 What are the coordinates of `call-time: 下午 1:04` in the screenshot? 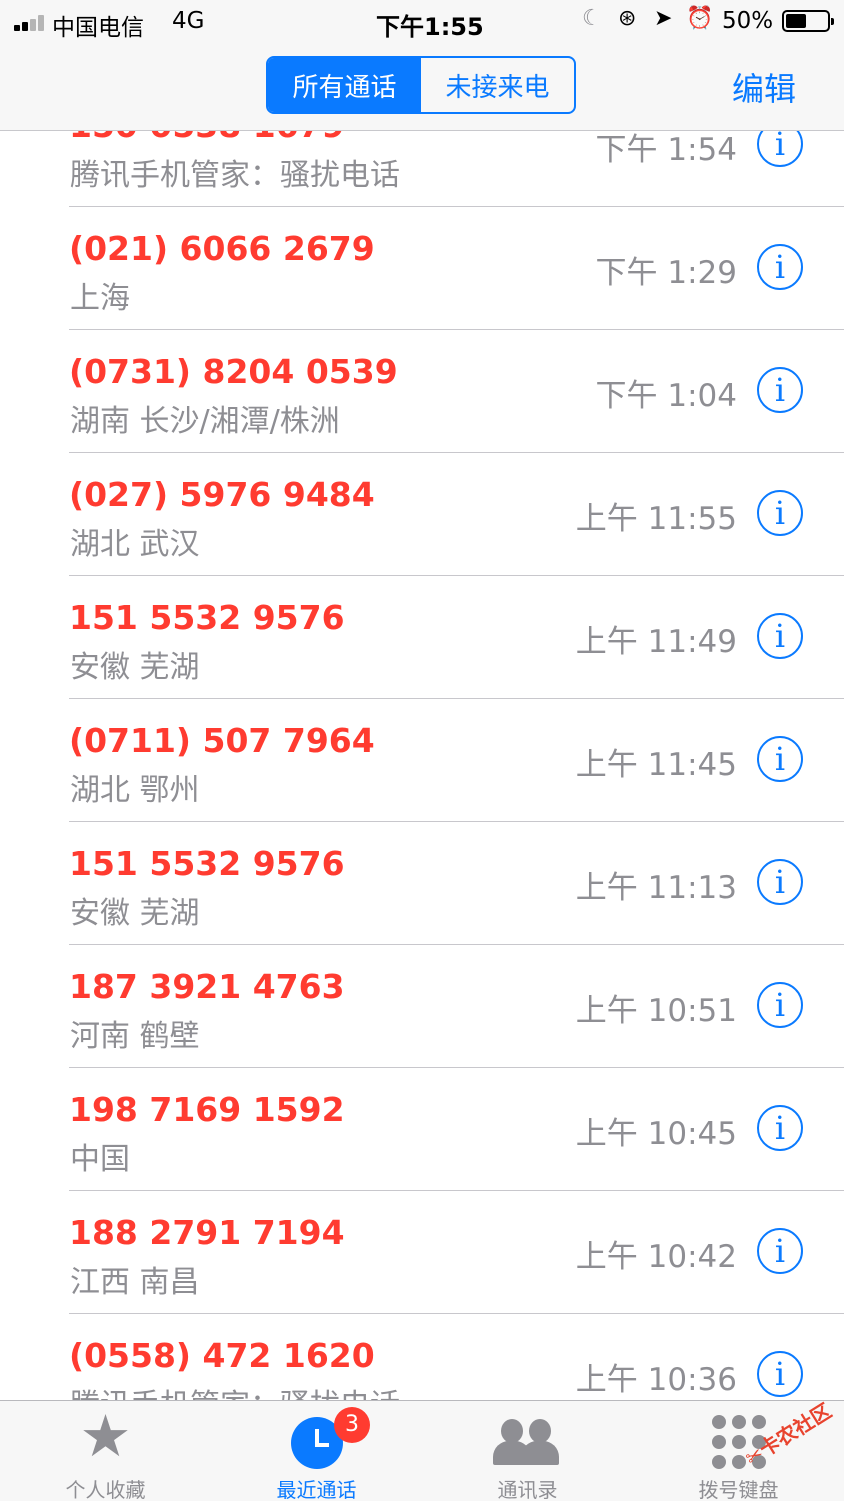 It's located at (666, 396).